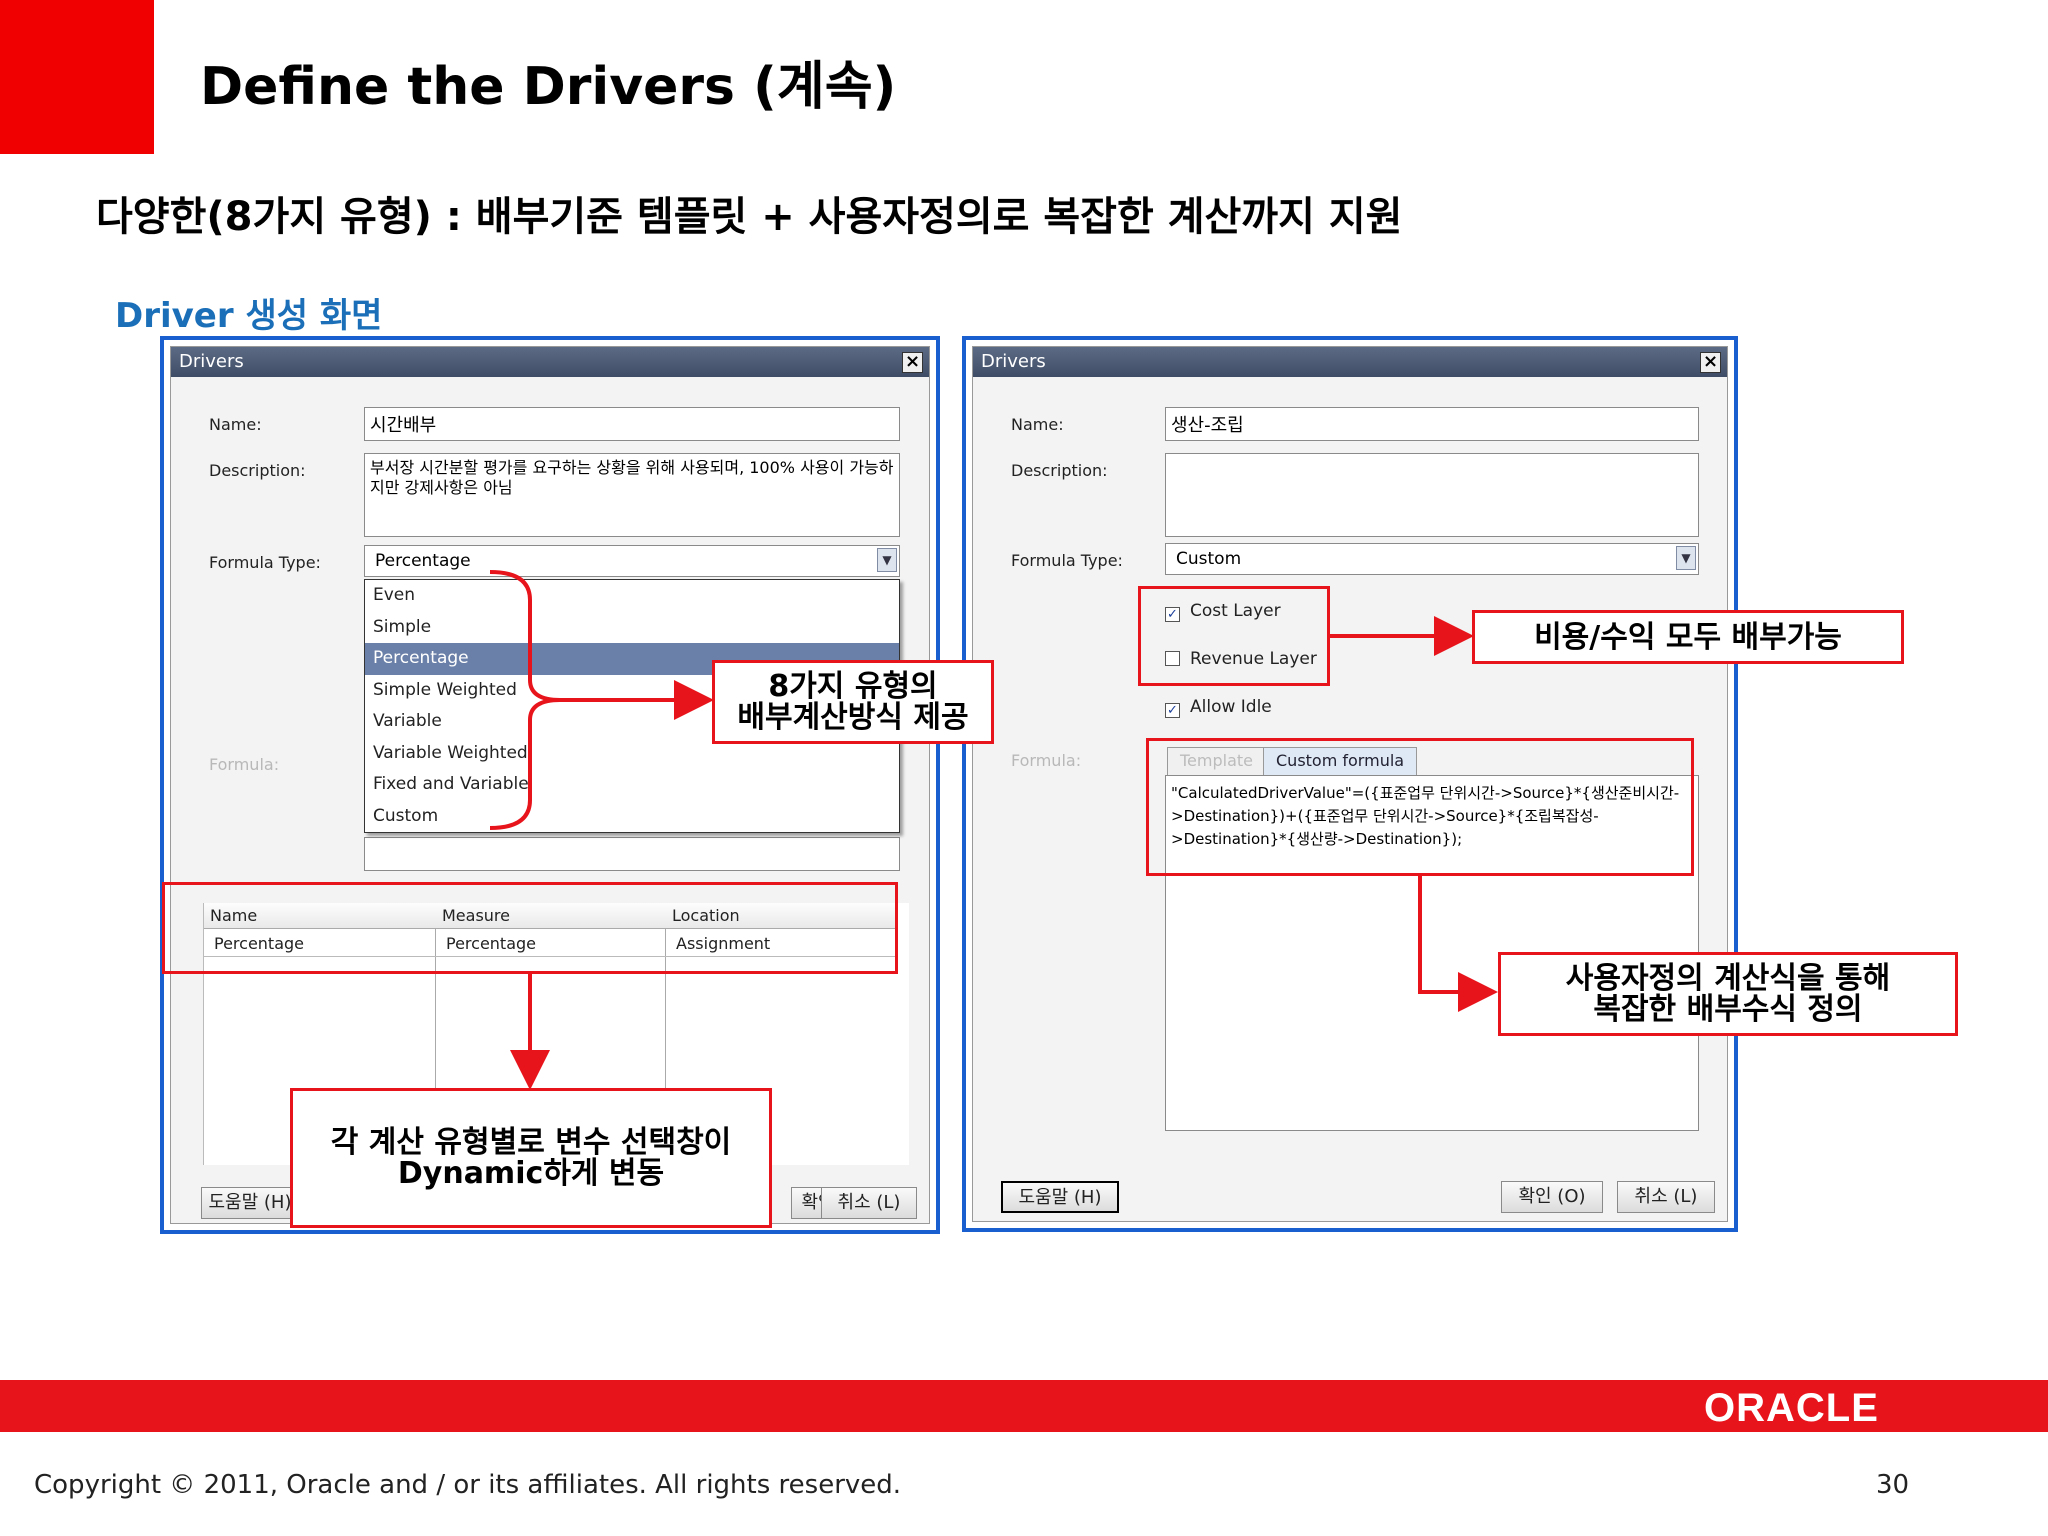 The width and height of the screenshot is (2048, 1536). I want to click on oracle-logo: ORACLE, so click(1791, 1408).